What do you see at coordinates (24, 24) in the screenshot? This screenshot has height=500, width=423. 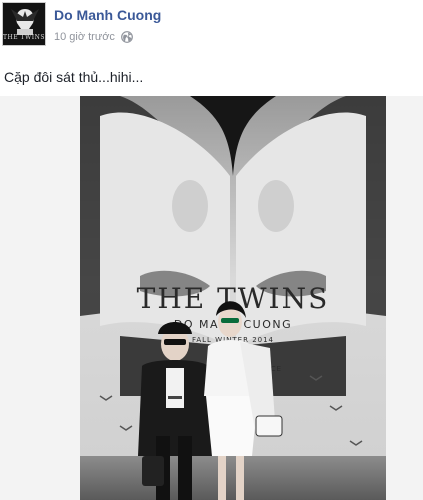 I see `avatar: THE TWINS` at bounding box center [24, 24].